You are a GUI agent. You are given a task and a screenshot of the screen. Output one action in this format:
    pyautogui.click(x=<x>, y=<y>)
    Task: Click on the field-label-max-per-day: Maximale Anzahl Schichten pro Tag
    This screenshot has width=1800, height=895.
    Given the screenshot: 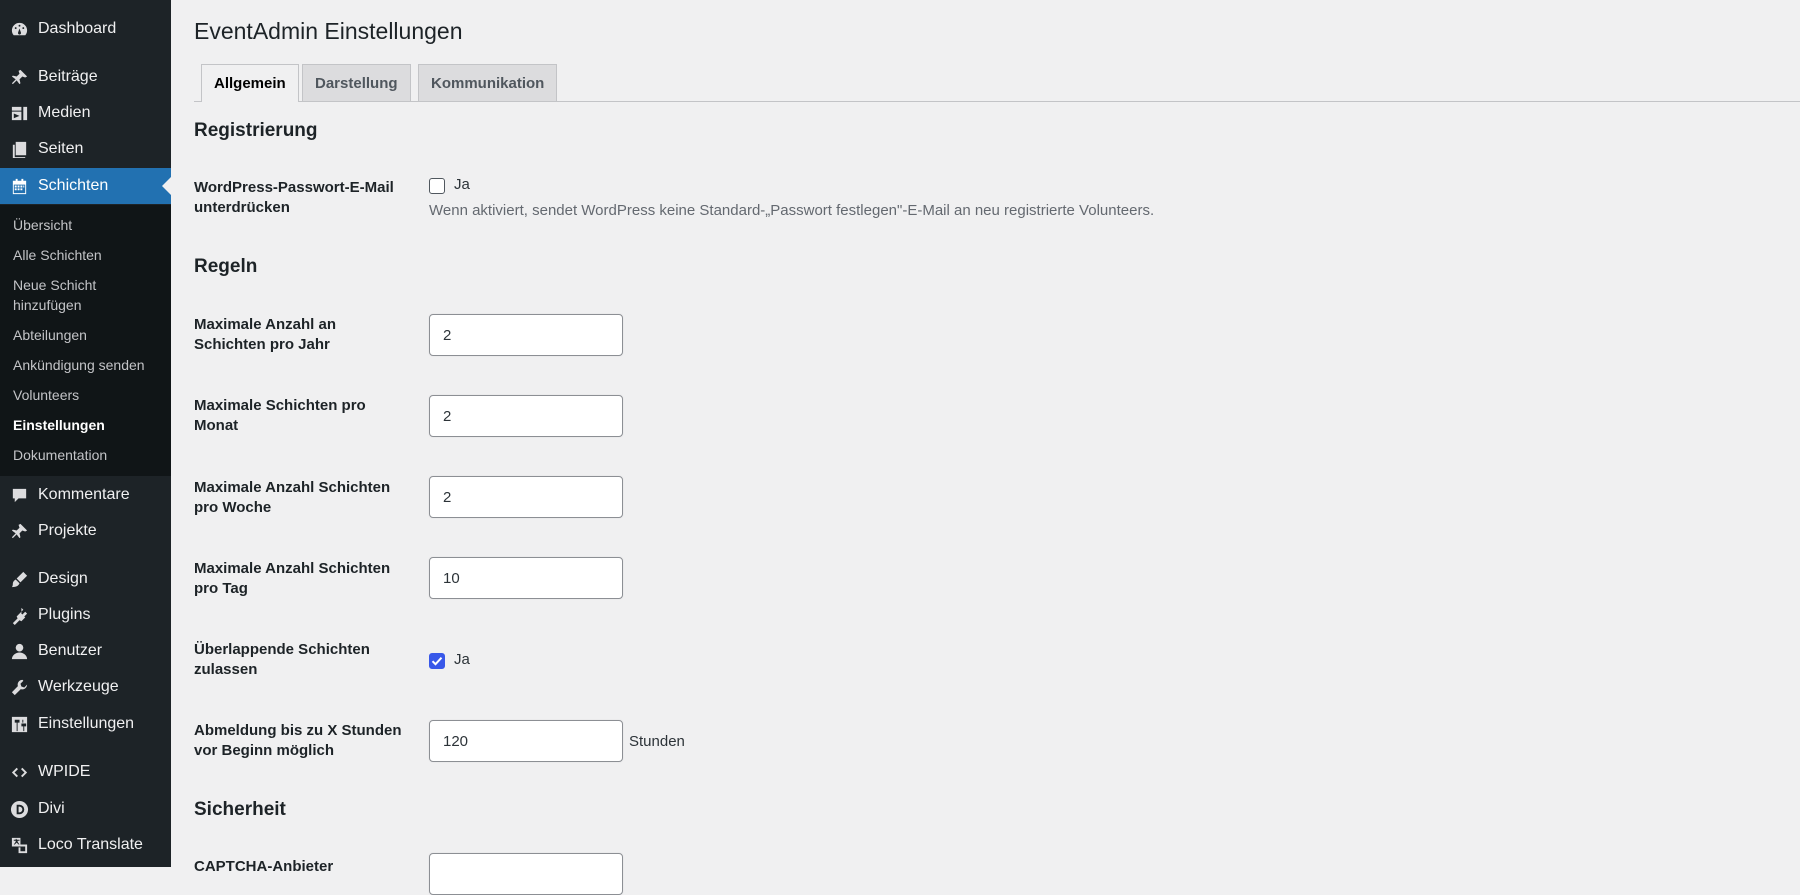 What is the action you would take?
    pyautogui.click(x=292, y=578)
    